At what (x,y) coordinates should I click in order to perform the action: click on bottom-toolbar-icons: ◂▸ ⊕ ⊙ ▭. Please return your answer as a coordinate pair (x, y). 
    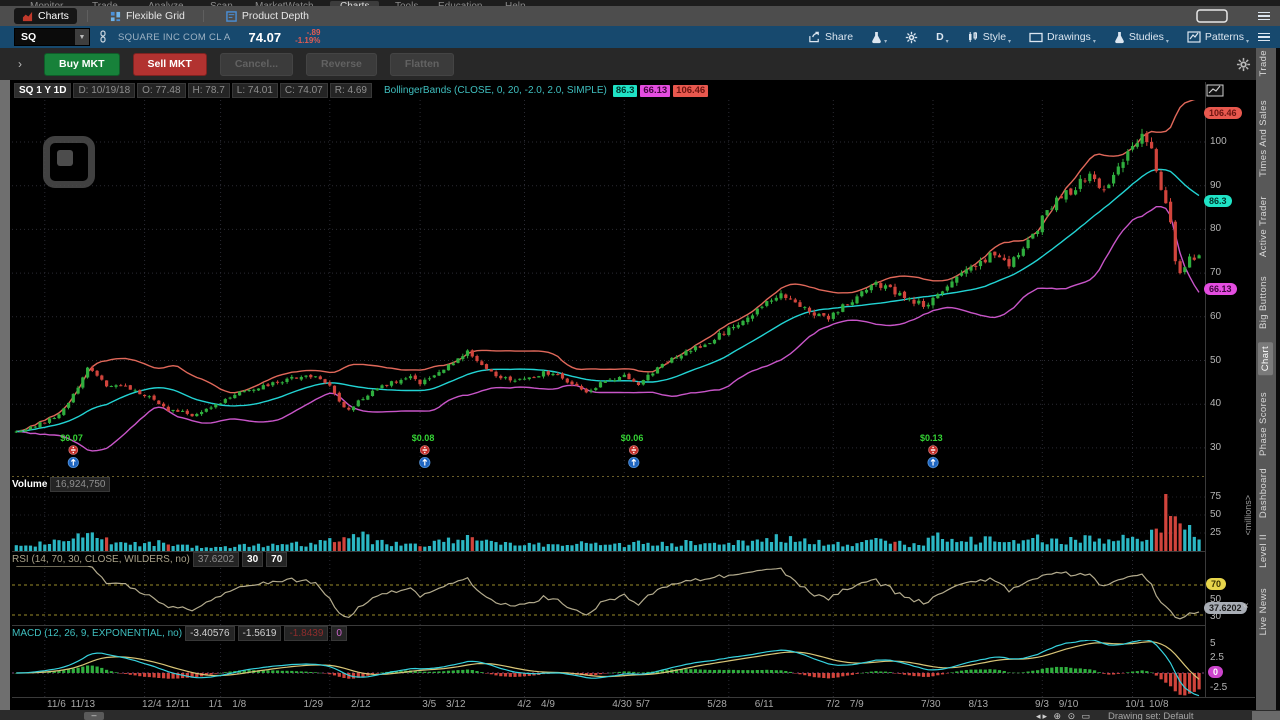
    Looking at the image, I should click on (1064, 715).